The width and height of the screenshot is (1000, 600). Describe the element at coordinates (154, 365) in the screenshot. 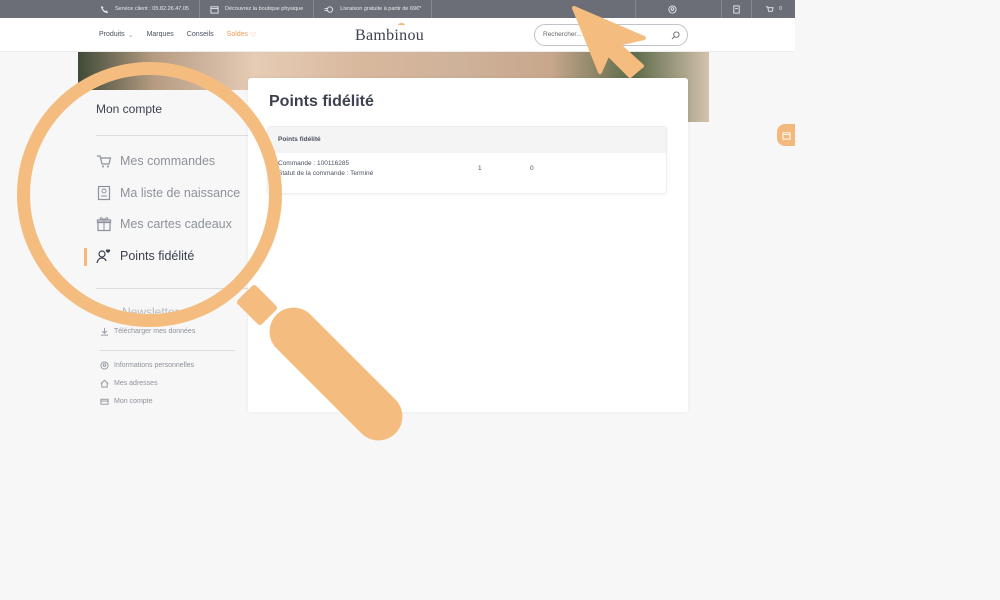

I see `sidebar-item-label: Informations personnelles` at that location.